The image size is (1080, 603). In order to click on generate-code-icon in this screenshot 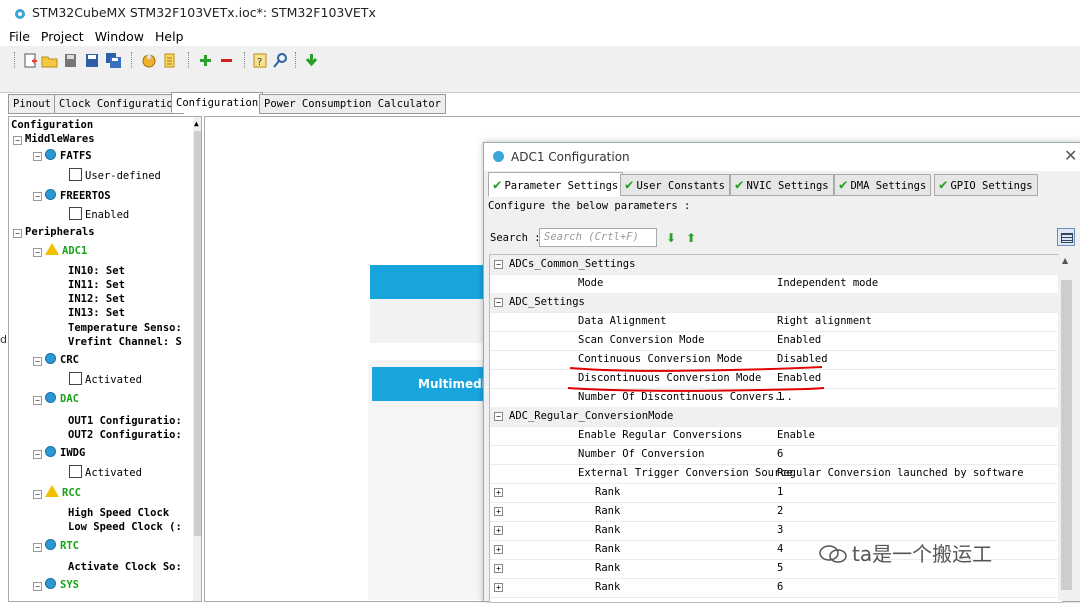, I will do `click(170, 60)`.